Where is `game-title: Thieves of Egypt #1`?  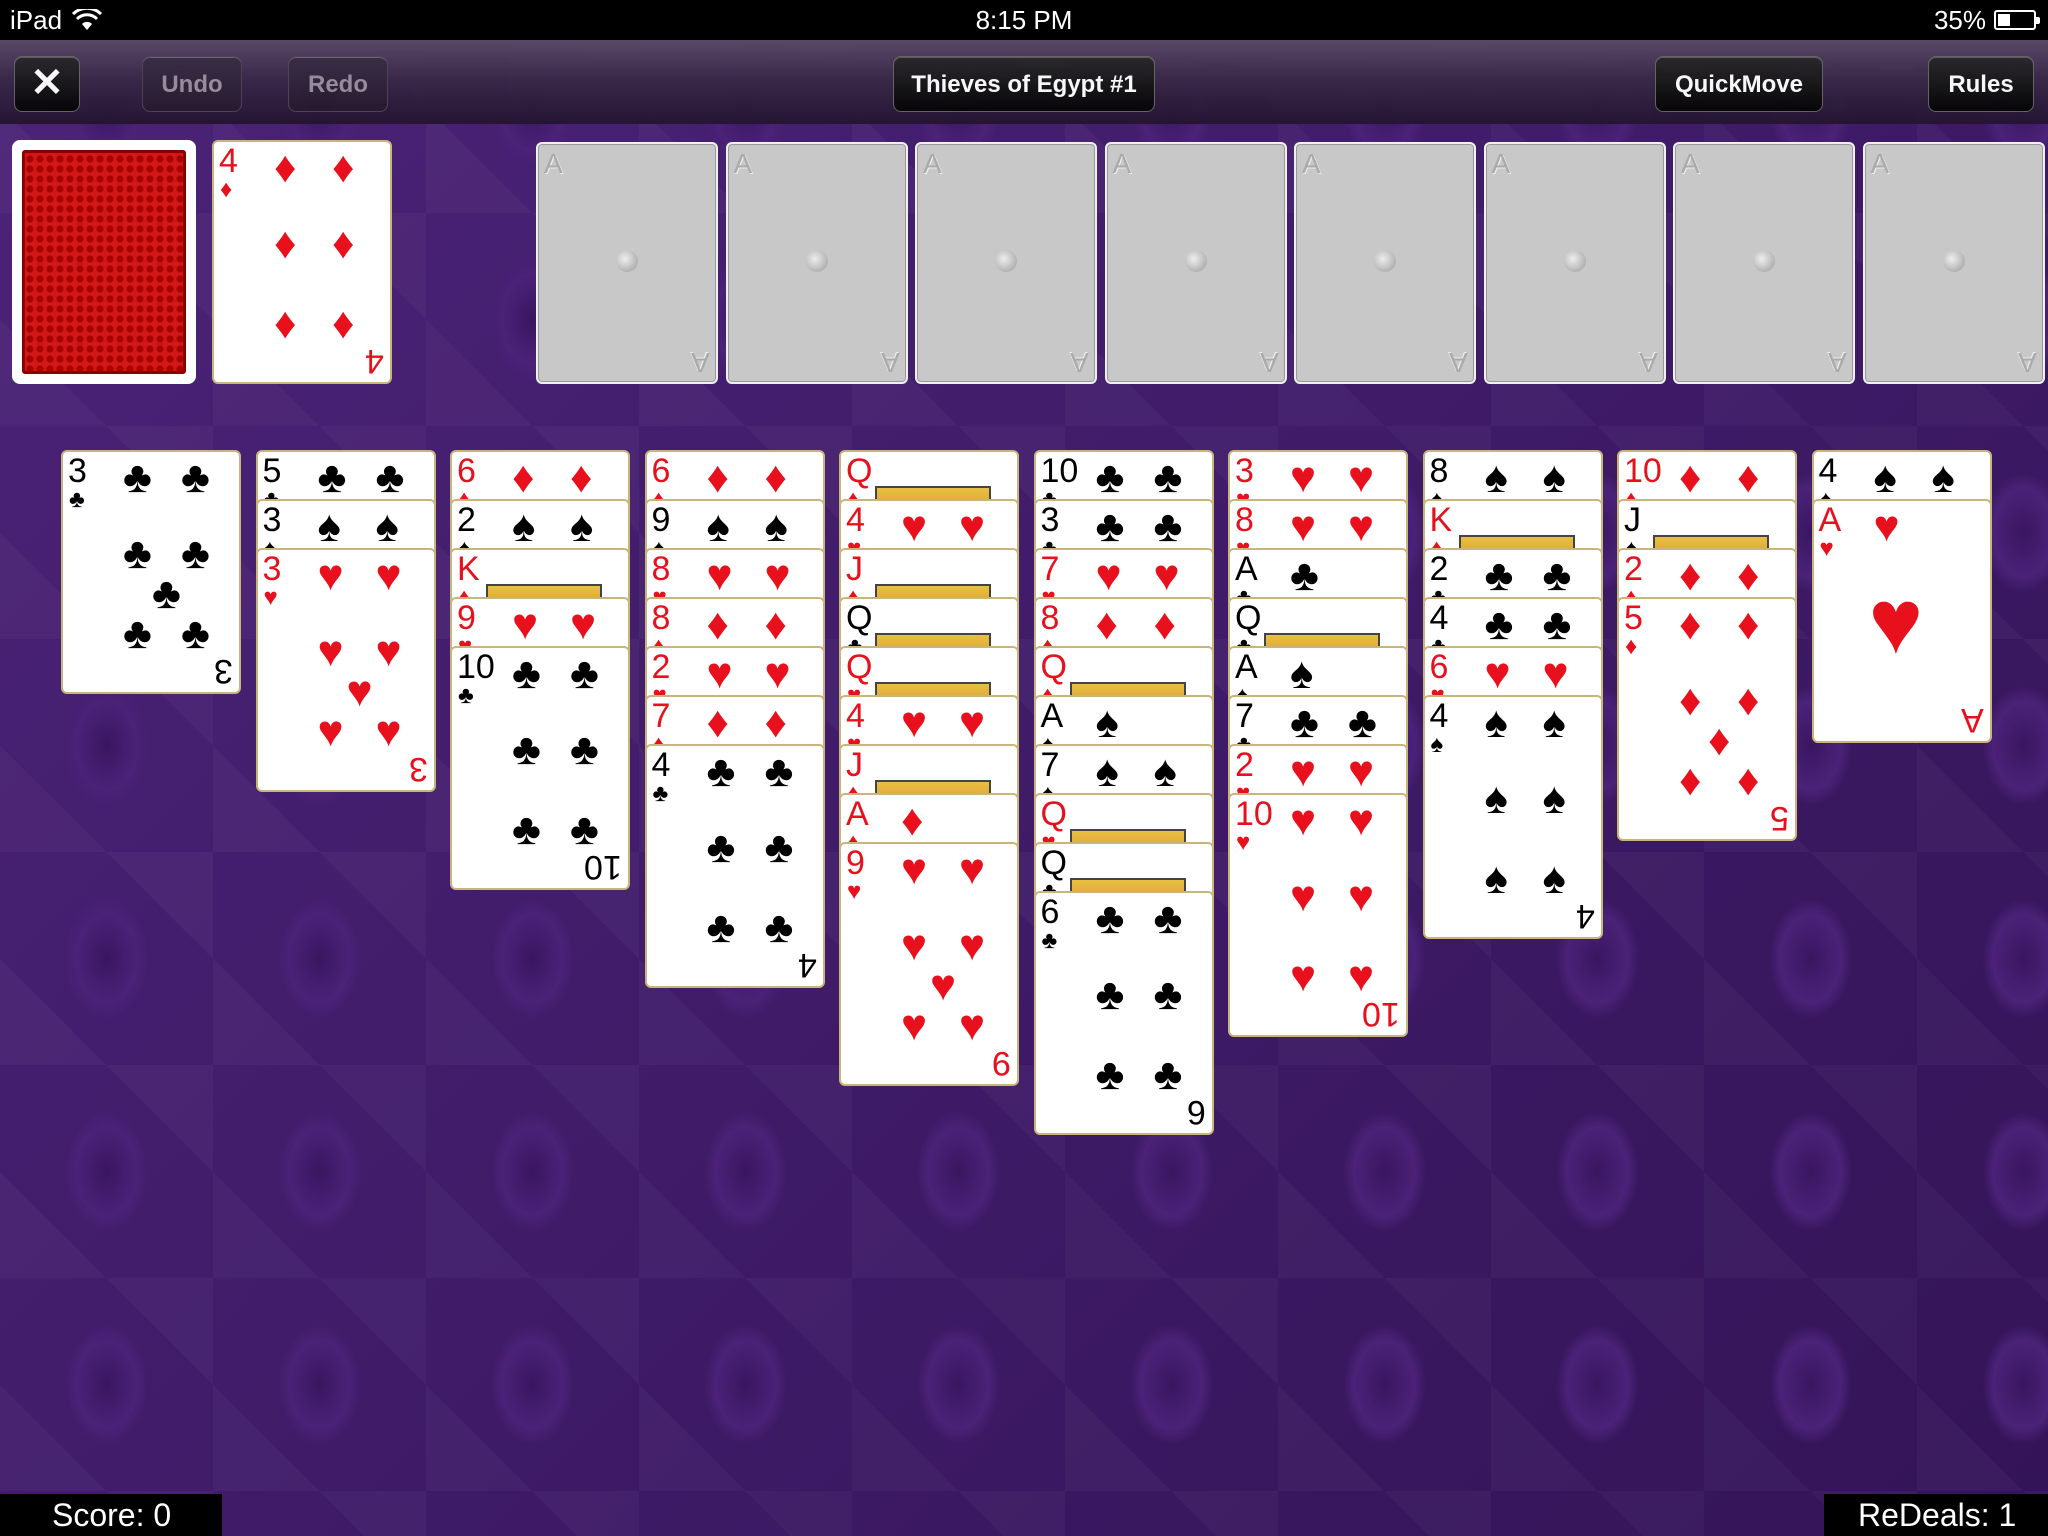 game-title: Thieves of Egypt #1 is located at coordinates (1024, 84).